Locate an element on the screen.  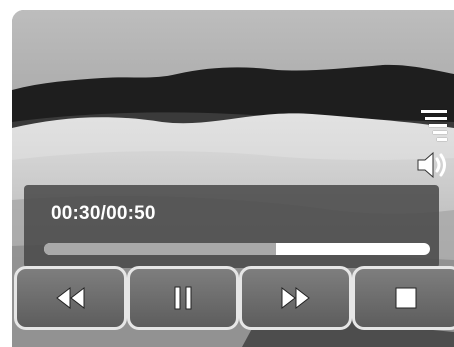
volume-level-icon is located at coordinates (434, 128).